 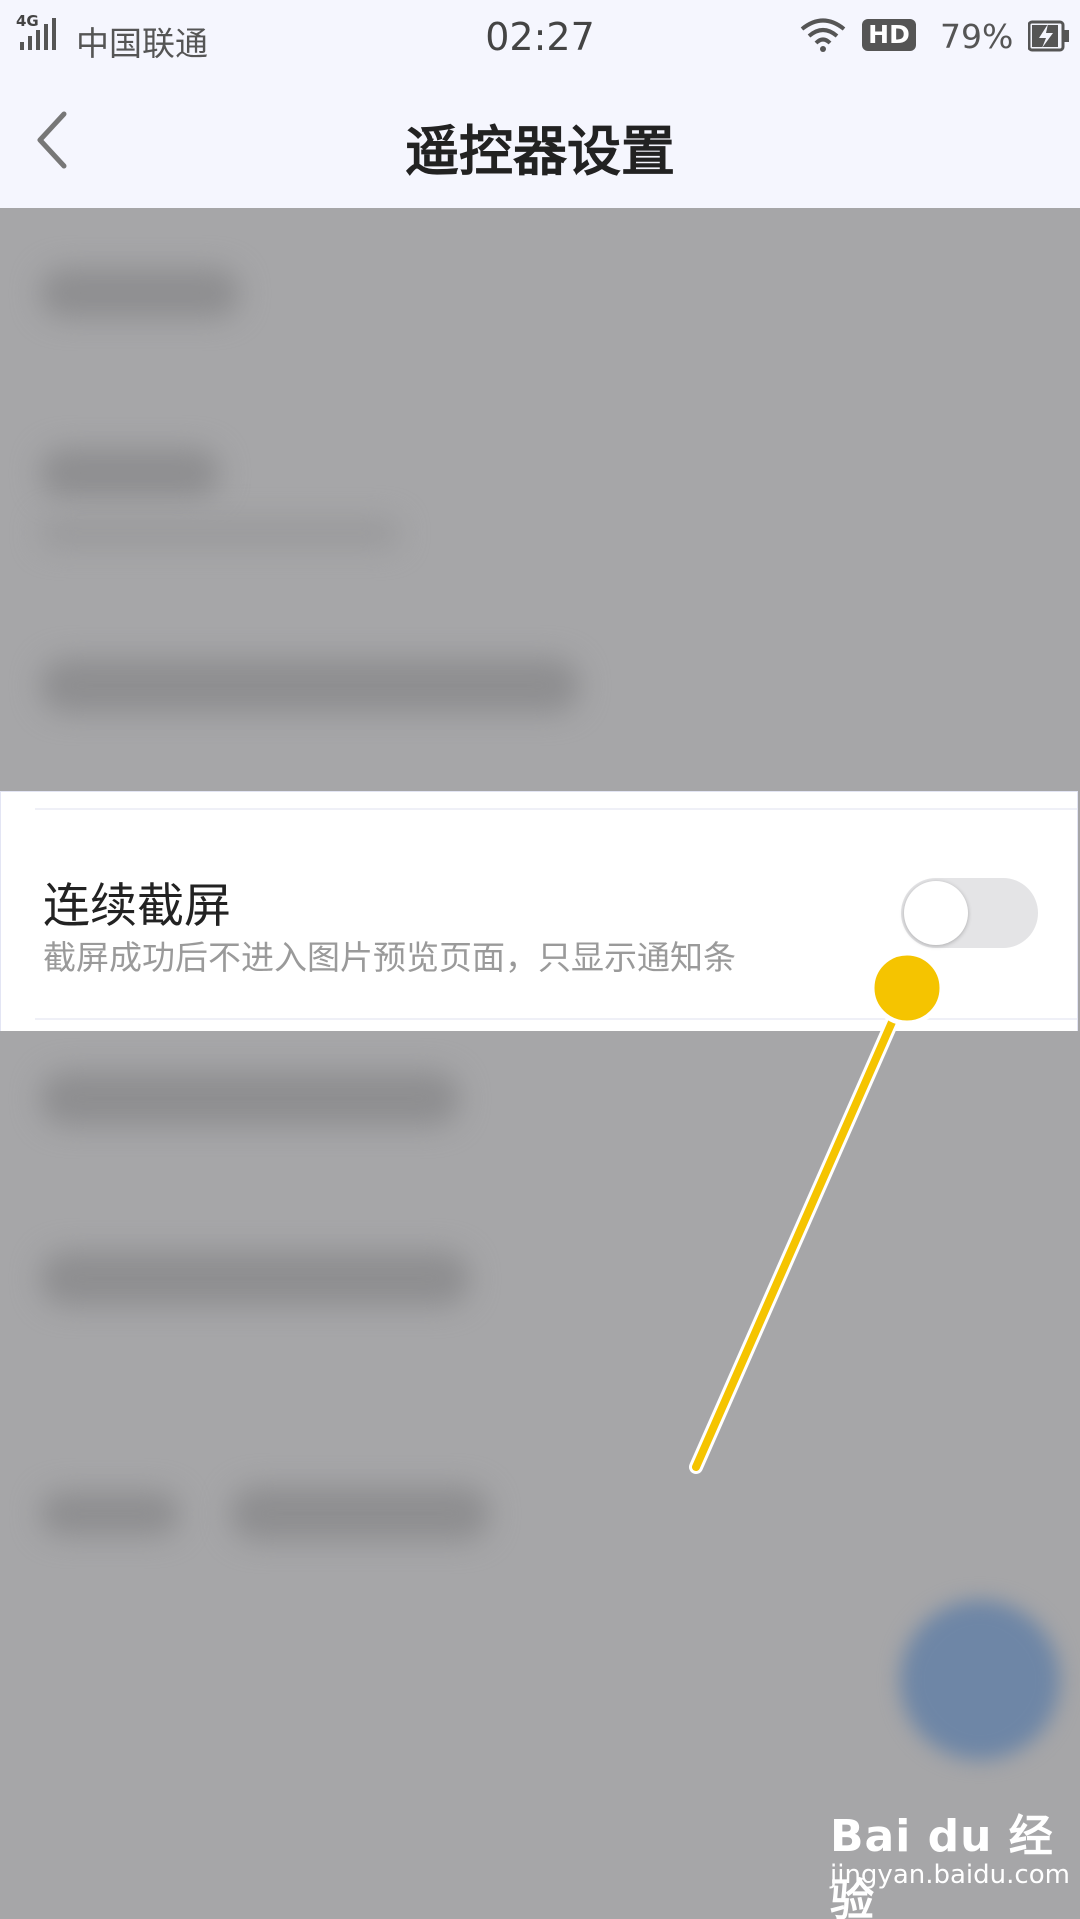 What do you see at coordinates (980, 1680) in the screenshot?
I see `floating-action-button` at bounding box center [980, 1680].